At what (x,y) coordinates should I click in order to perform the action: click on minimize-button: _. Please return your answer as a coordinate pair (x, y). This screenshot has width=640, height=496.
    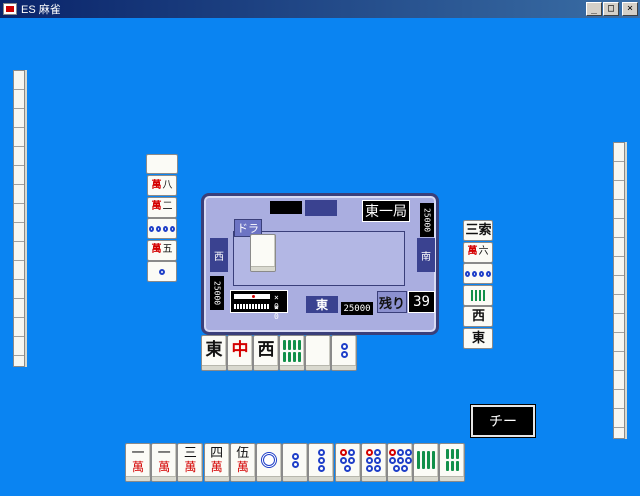
    Looking at the image, I should click on (594, 9).